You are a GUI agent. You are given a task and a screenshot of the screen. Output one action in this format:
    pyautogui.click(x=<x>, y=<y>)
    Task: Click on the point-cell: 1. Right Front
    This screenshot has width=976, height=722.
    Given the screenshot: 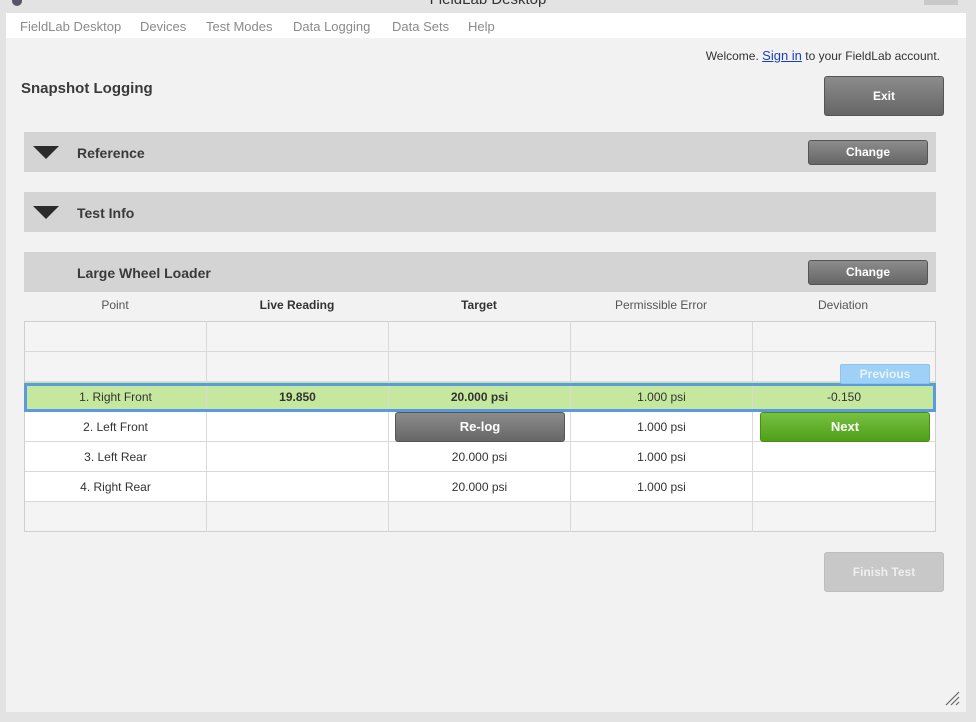 What is the action you would take?
    pyautogui.click(x=116, y=397)
    